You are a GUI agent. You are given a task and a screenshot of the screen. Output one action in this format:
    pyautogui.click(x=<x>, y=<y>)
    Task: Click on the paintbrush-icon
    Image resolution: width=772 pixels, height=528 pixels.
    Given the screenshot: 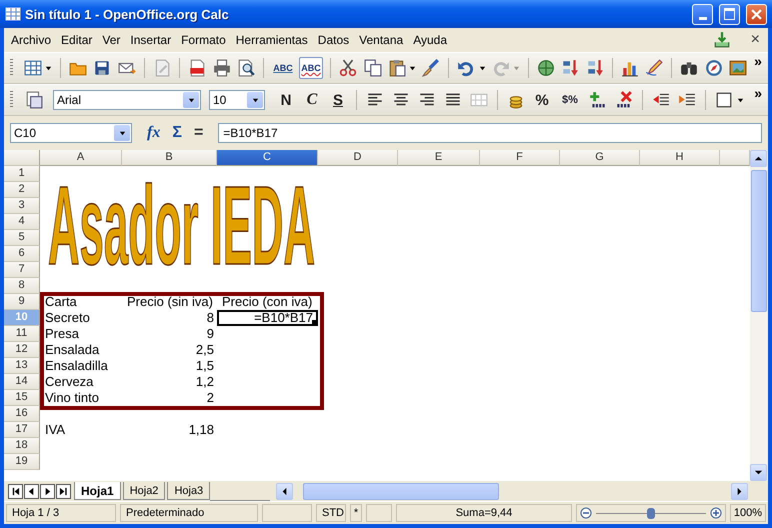 What is the action you would take?
    pyautogui.click(x=431, y=68)
    